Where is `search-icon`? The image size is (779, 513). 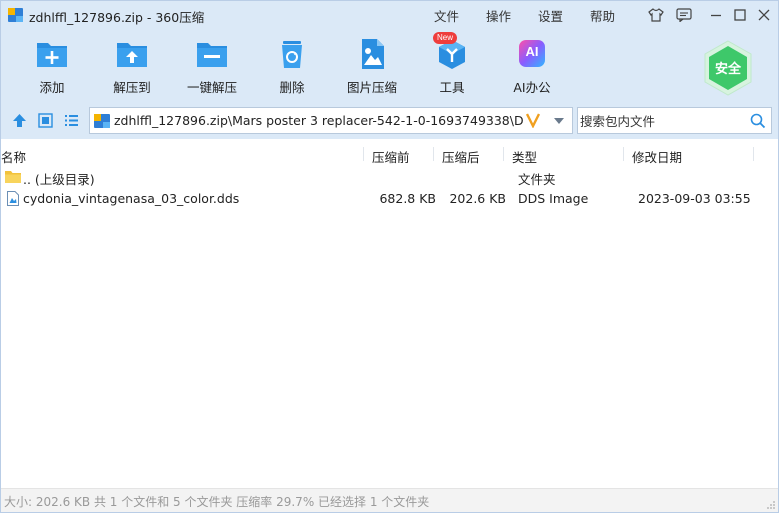
search-icon is located at coordinates (758, 122).